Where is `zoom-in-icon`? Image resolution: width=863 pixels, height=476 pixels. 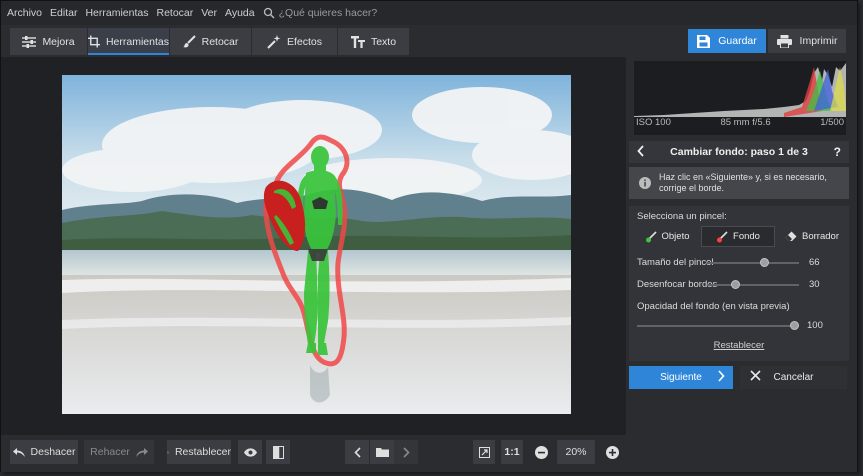
zoom-in-icon is located at coordinates (612, 452).